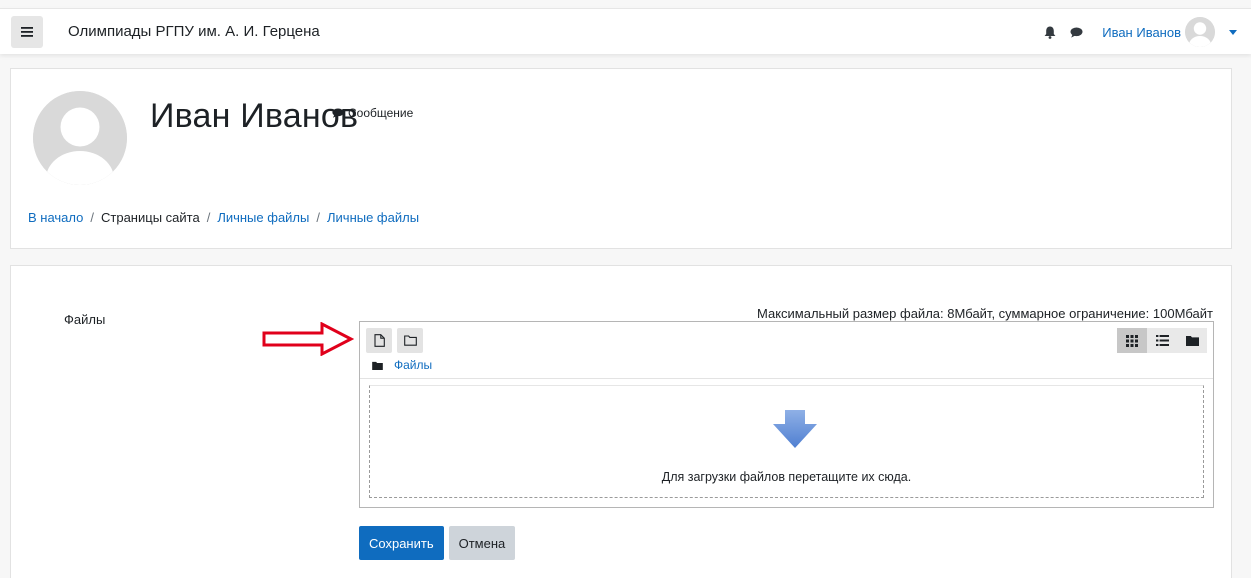 The width and height of the screenshot is (1251, 578). I want to click on profile-avatar, so click(80, 138).